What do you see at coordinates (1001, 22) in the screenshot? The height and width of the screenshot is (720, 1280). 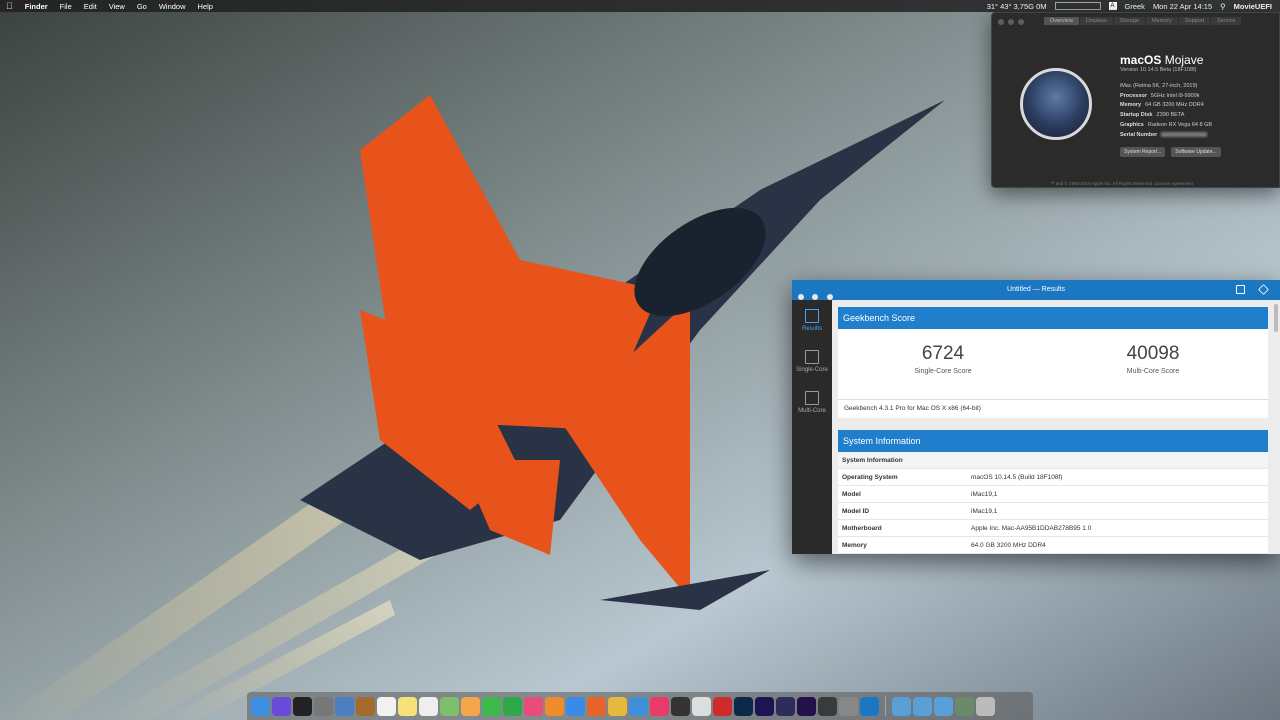 I see `close-button` at bounding box center [1001, 22].